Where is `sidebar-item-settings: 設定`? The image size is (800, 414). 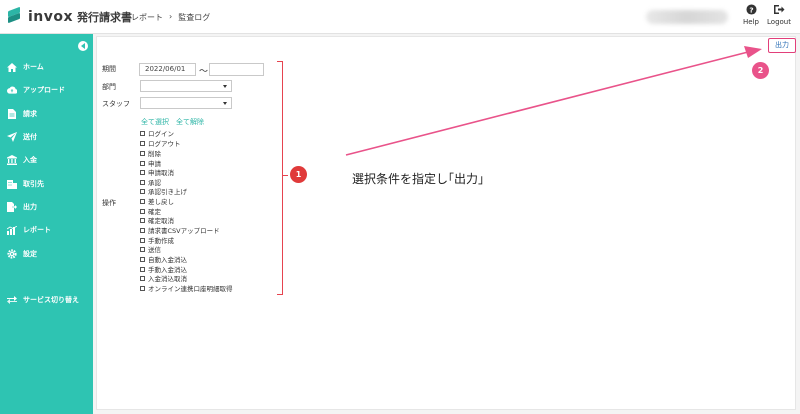 sidebar-item-settings: 設定 is located at coordinates (46, 254).